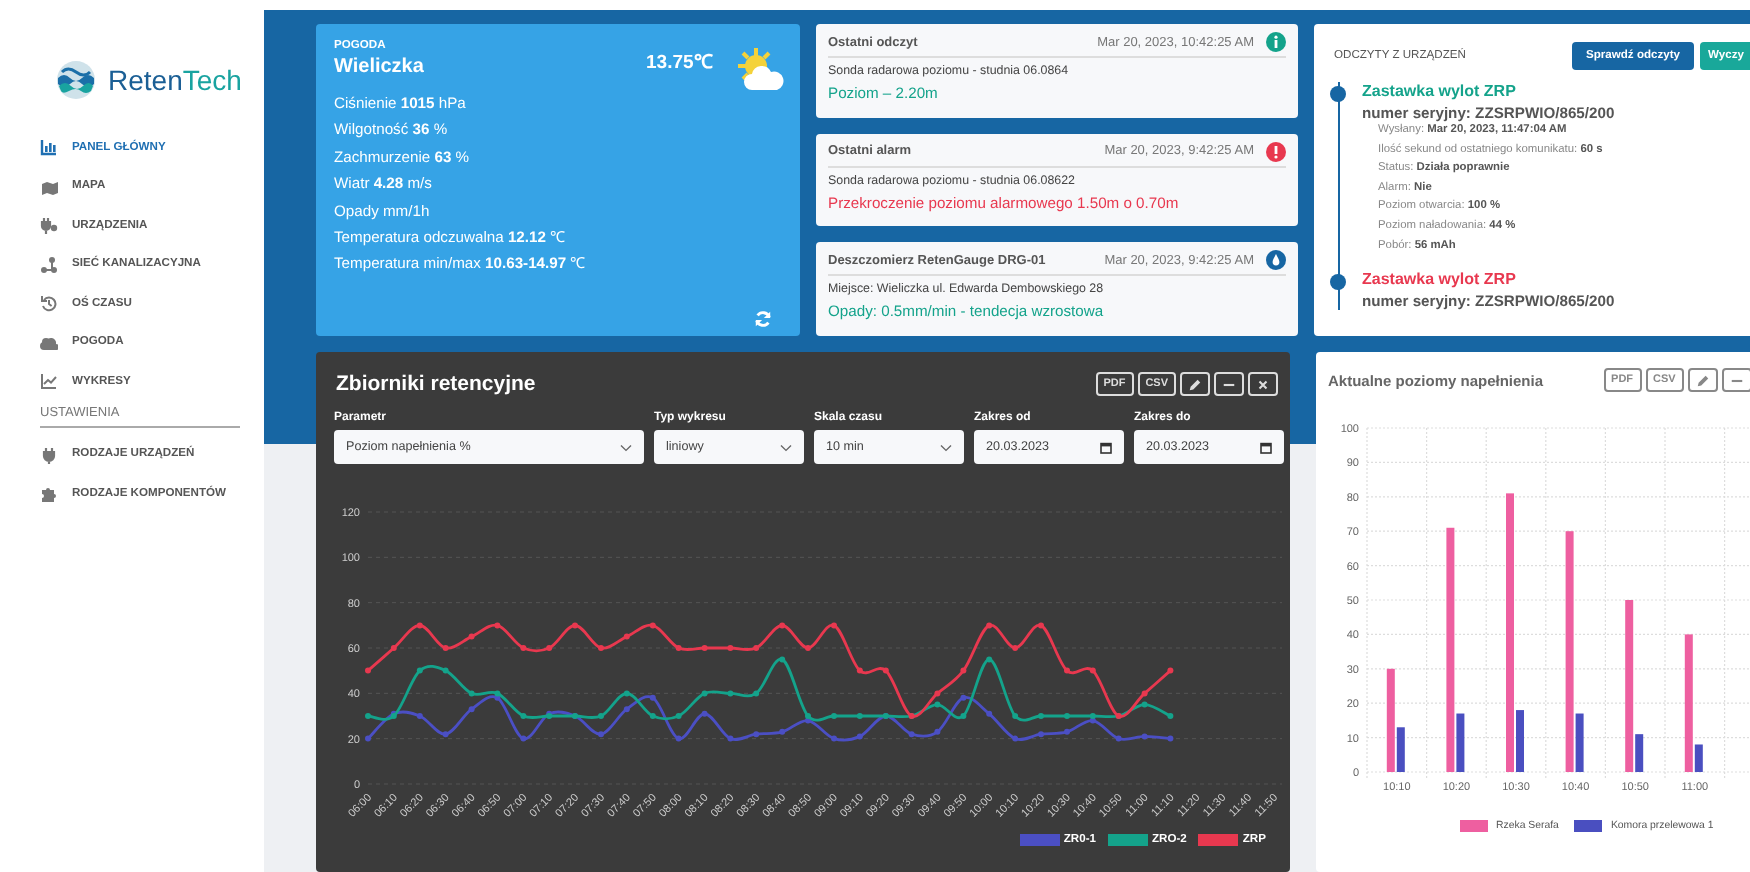 This screenshot has height=872, width=1750. What do you see at coordinates (1735, 380) in the screenshot?
I see `minimize-button` at bounding box center [1735, 380].